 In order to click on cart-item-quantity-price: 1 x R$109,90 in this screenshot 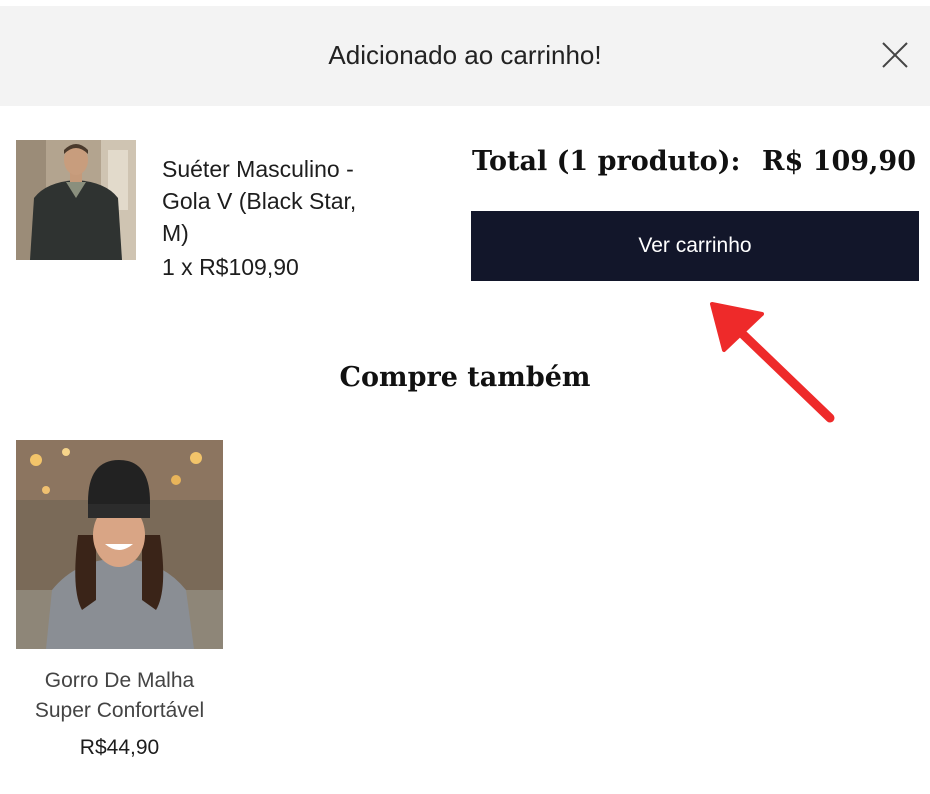, I will do `click(230, 267)`.